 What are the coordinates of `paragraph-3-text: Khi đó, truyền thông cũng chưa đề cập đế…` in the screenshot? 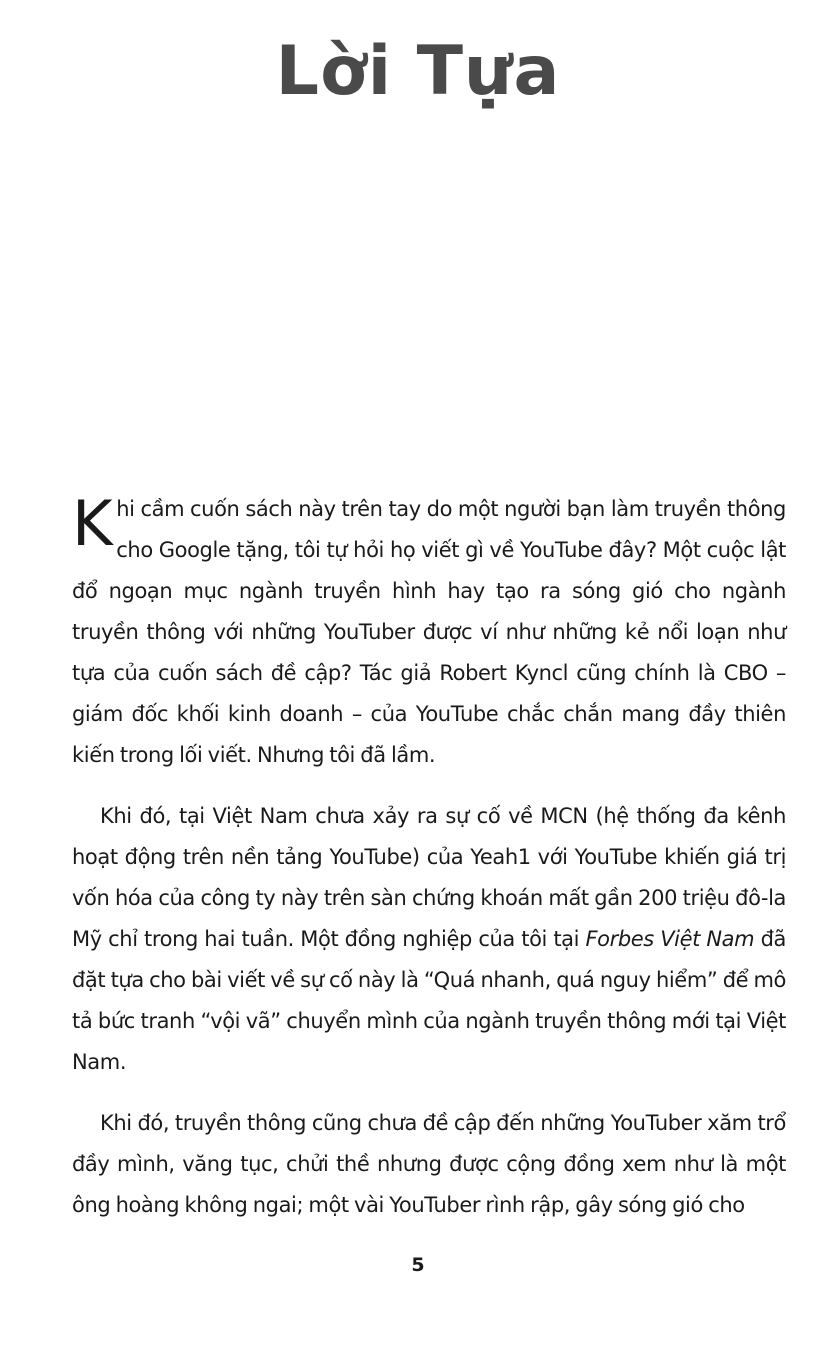 It's located at (429, 1164).